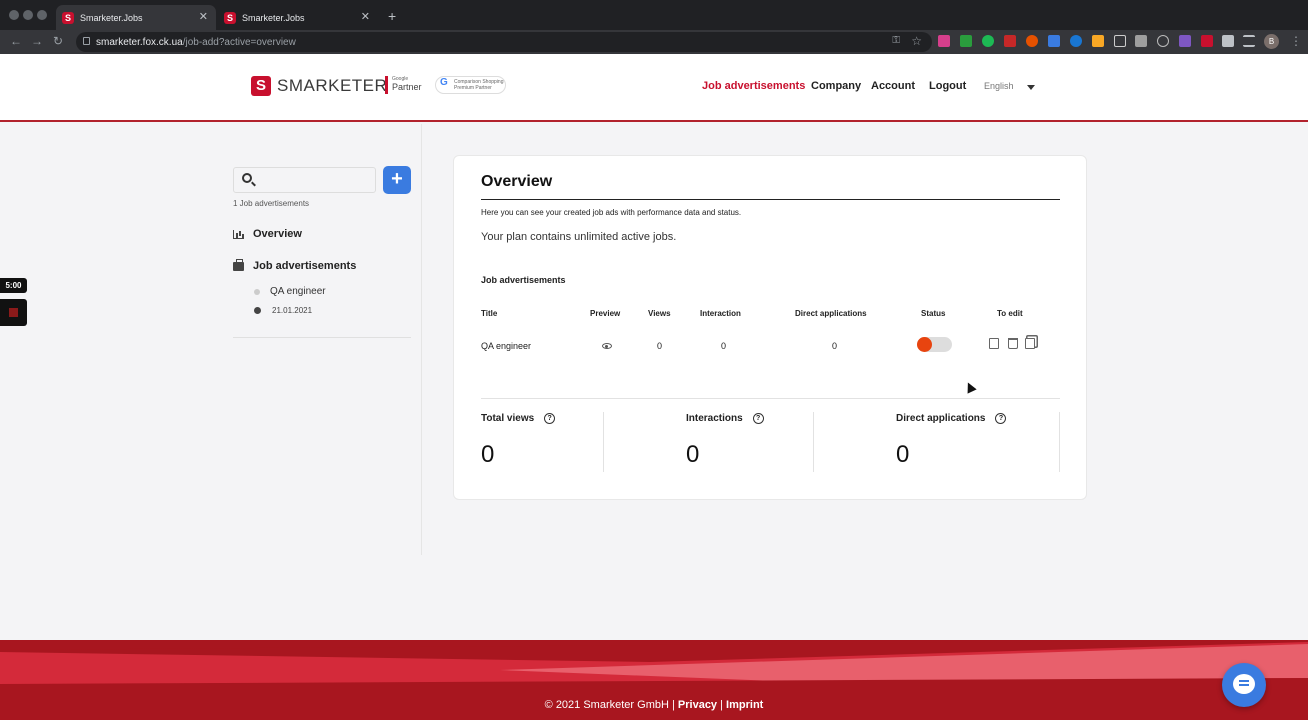  I want to click on stat-divider, so click(813, 442).